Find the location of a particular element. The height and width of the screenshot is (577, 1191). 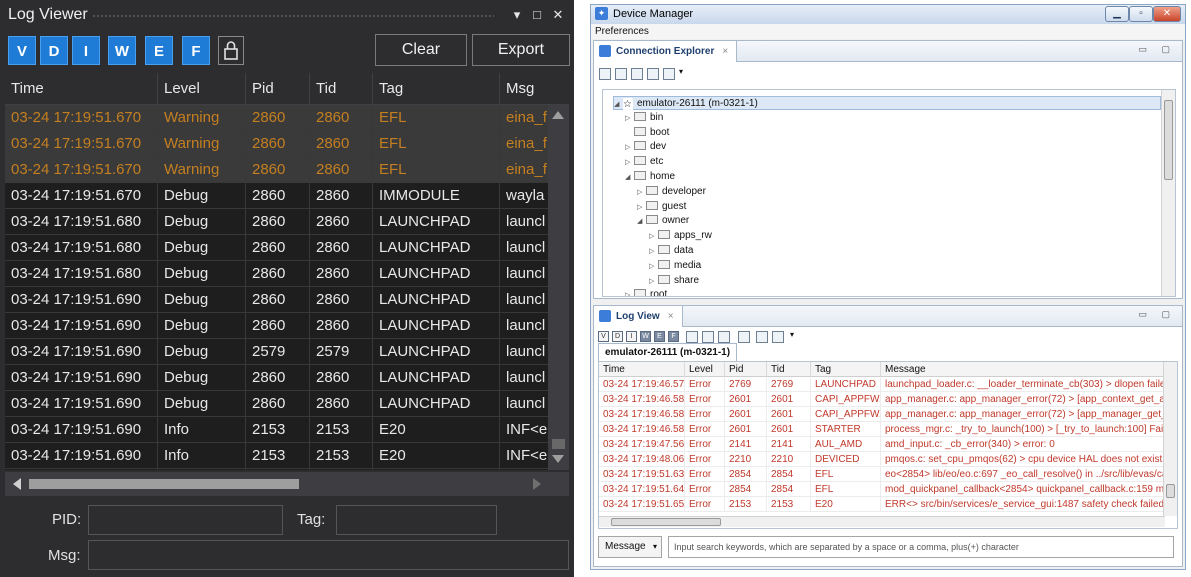

export-button: Export is located at coordinates (521, 50).